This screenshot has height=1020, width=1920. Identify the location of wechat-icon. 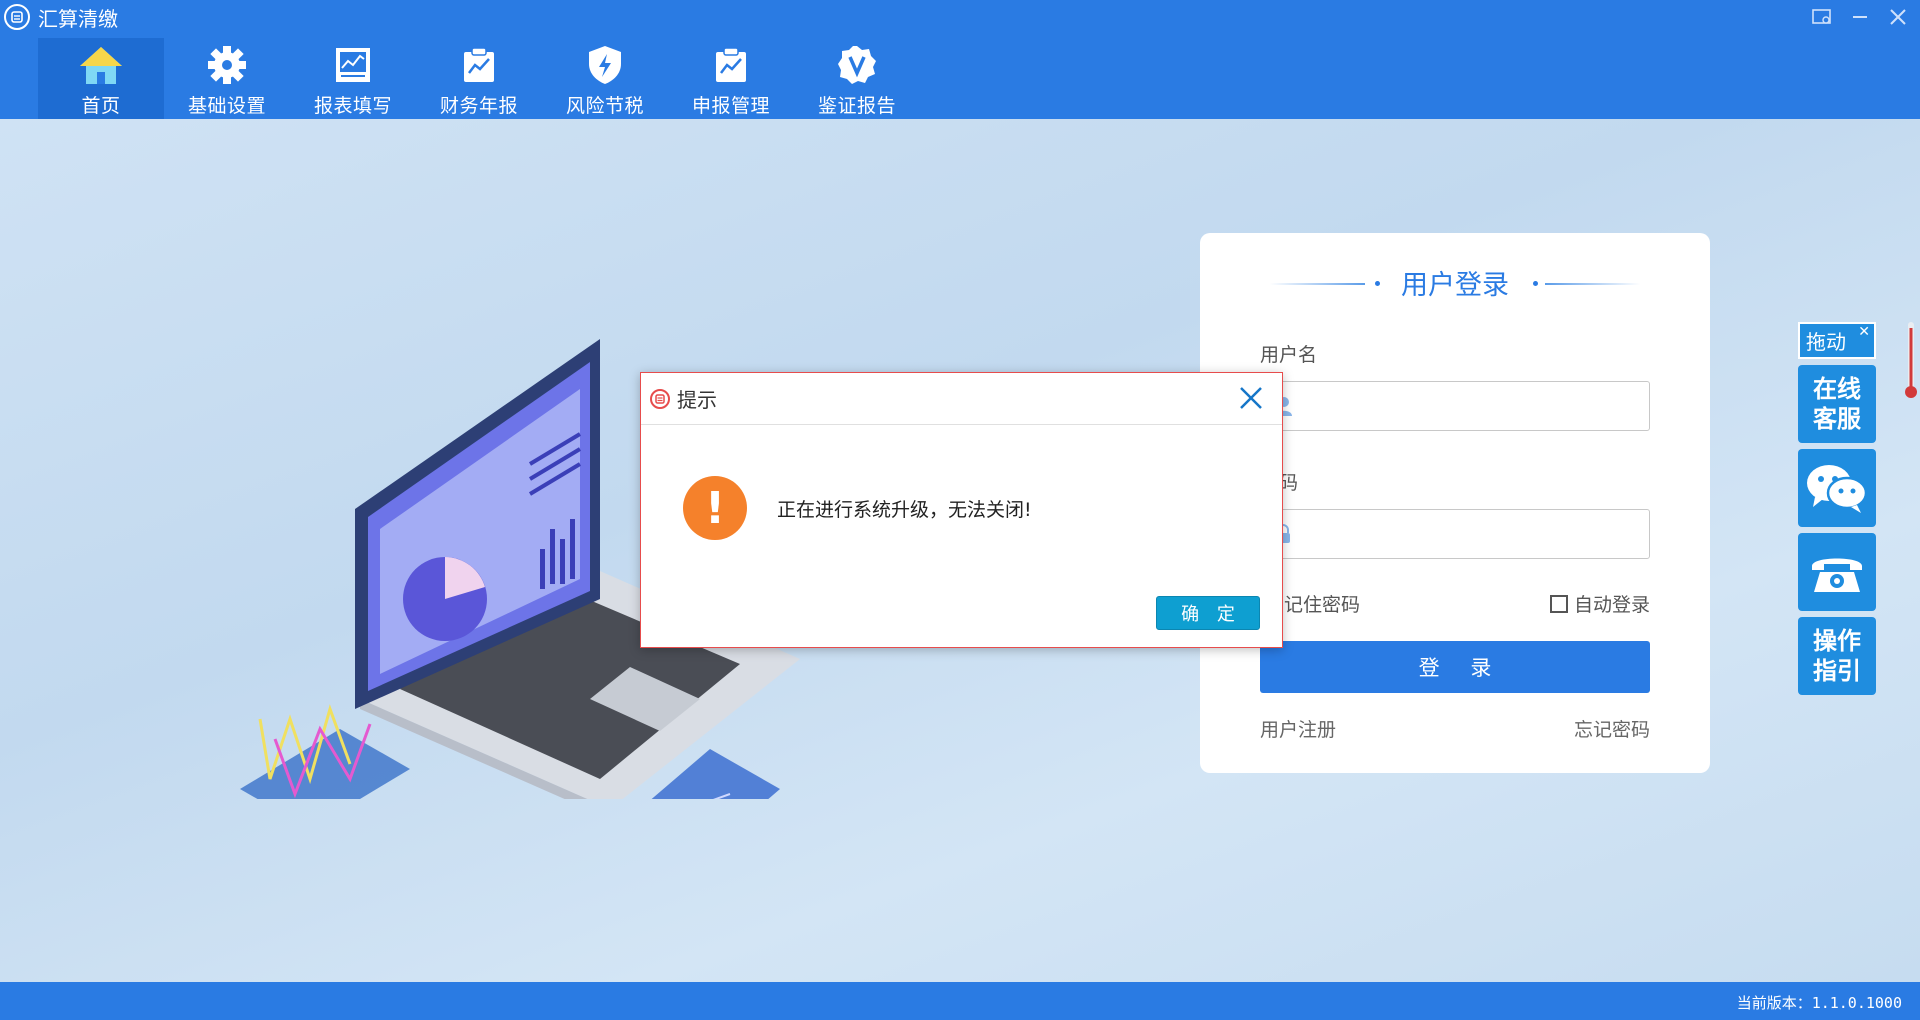
(1837, 489).